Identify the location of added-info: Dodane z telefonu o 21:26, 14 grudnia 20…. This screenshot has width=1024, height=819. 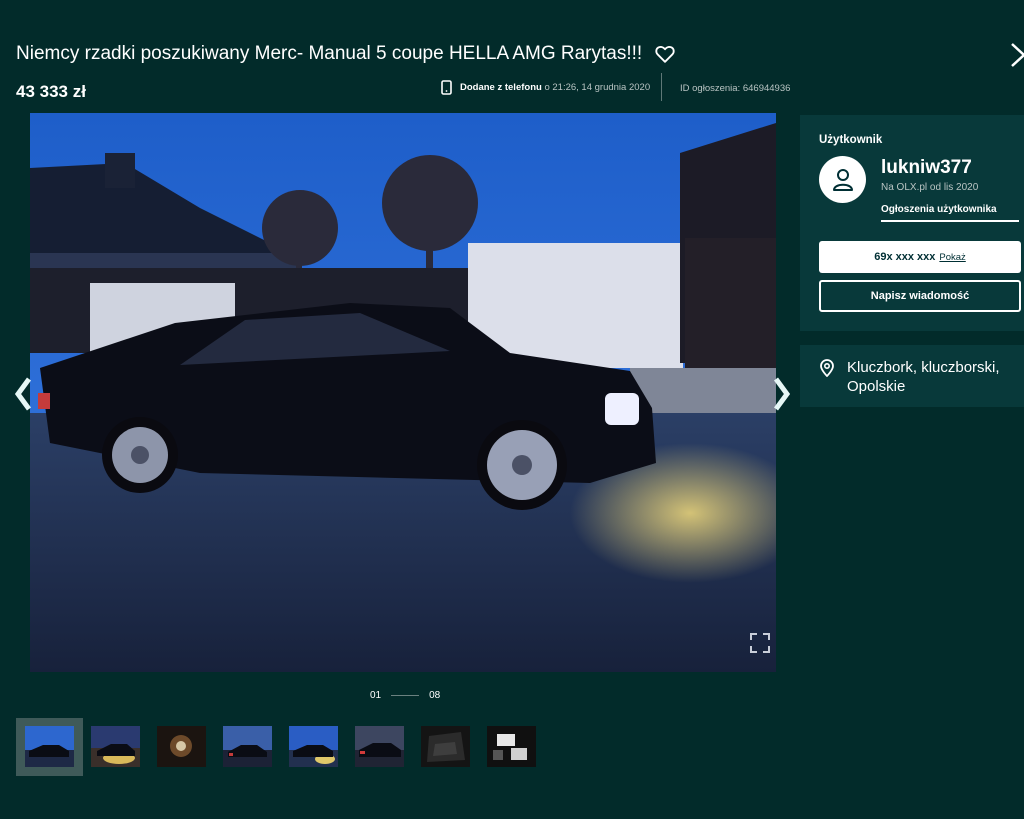
(545, 87).